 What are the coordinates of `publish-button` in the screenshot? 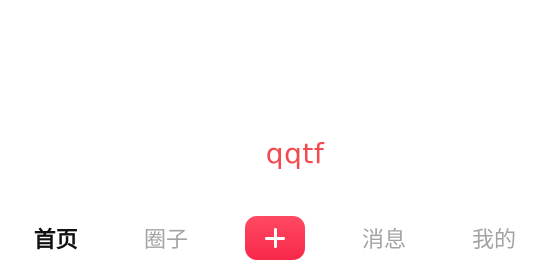 It's located at (275, 238).